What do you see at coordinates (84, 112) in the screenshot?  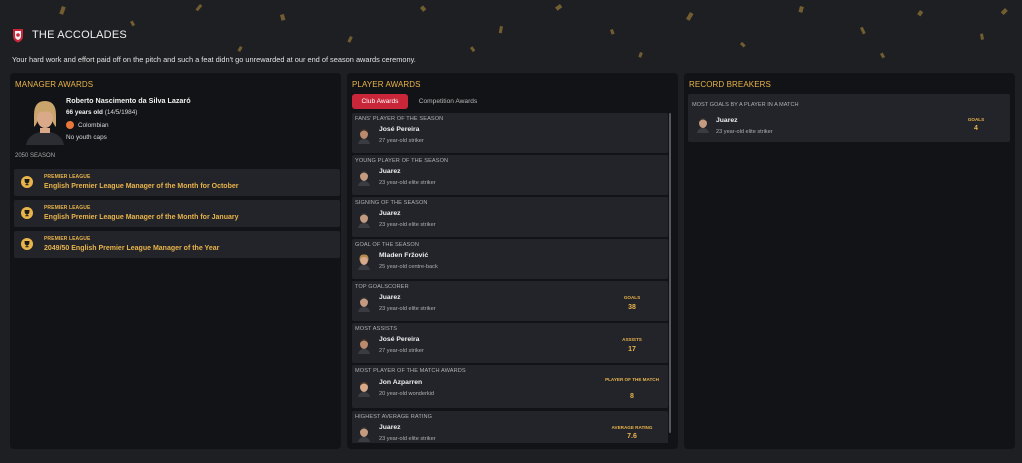 I see `manager-age-value: 66 years old` at bounding box center [84, 112].